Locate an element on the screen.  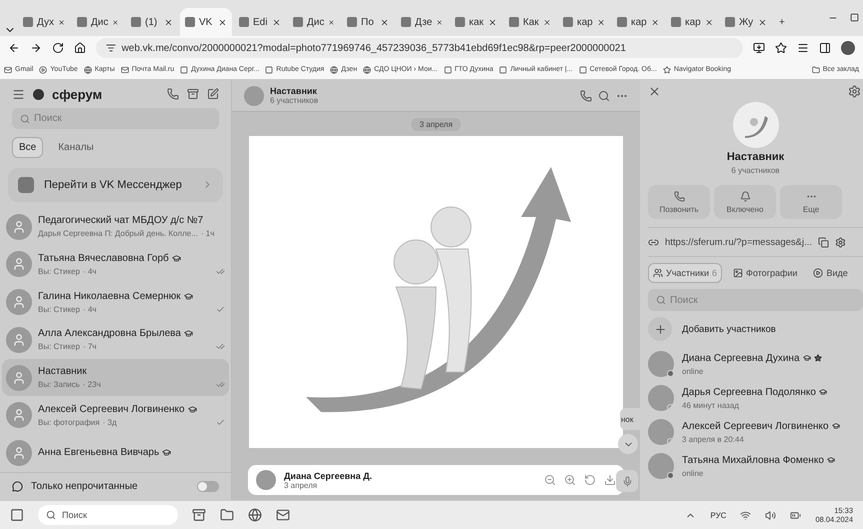
browser-icon is located at coordinates (255, 515).